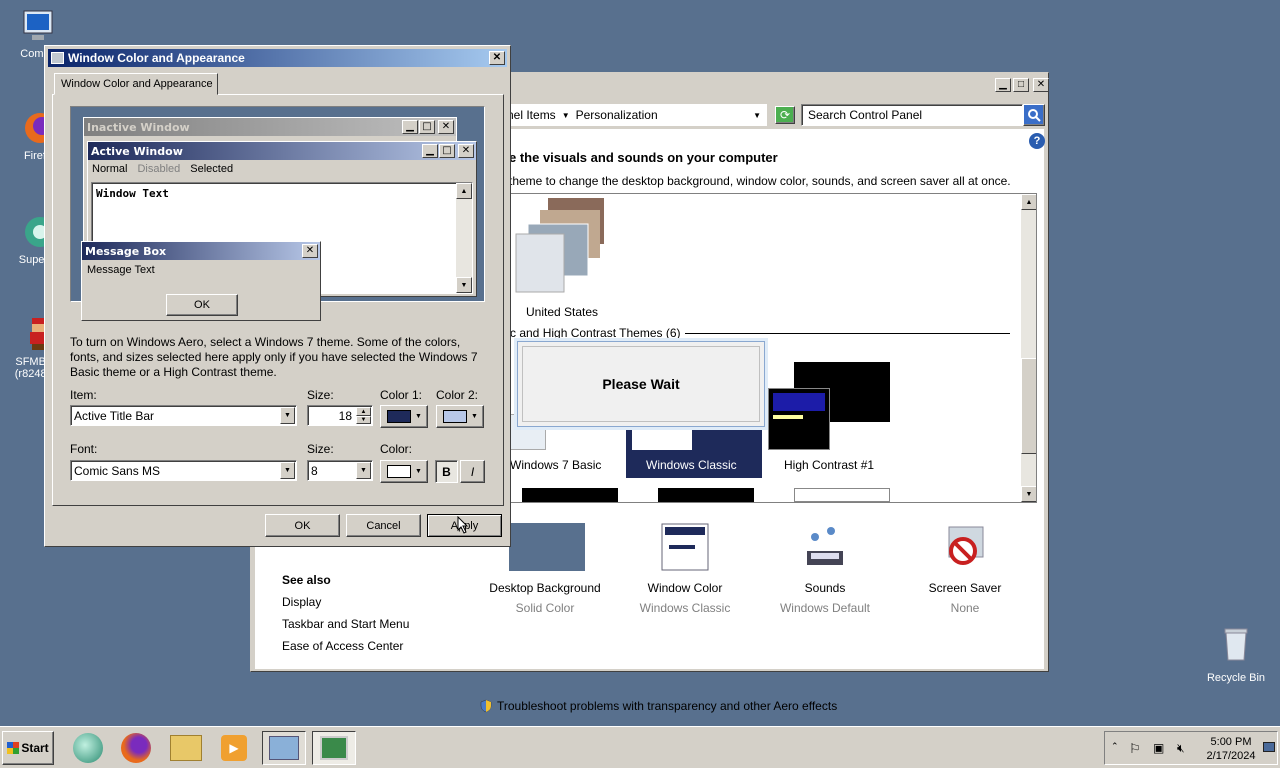 Image resolution: width=1280 pixels, height=768 pixels. I want to click on clock-date: 2/17/2024, so click(1231, 756).